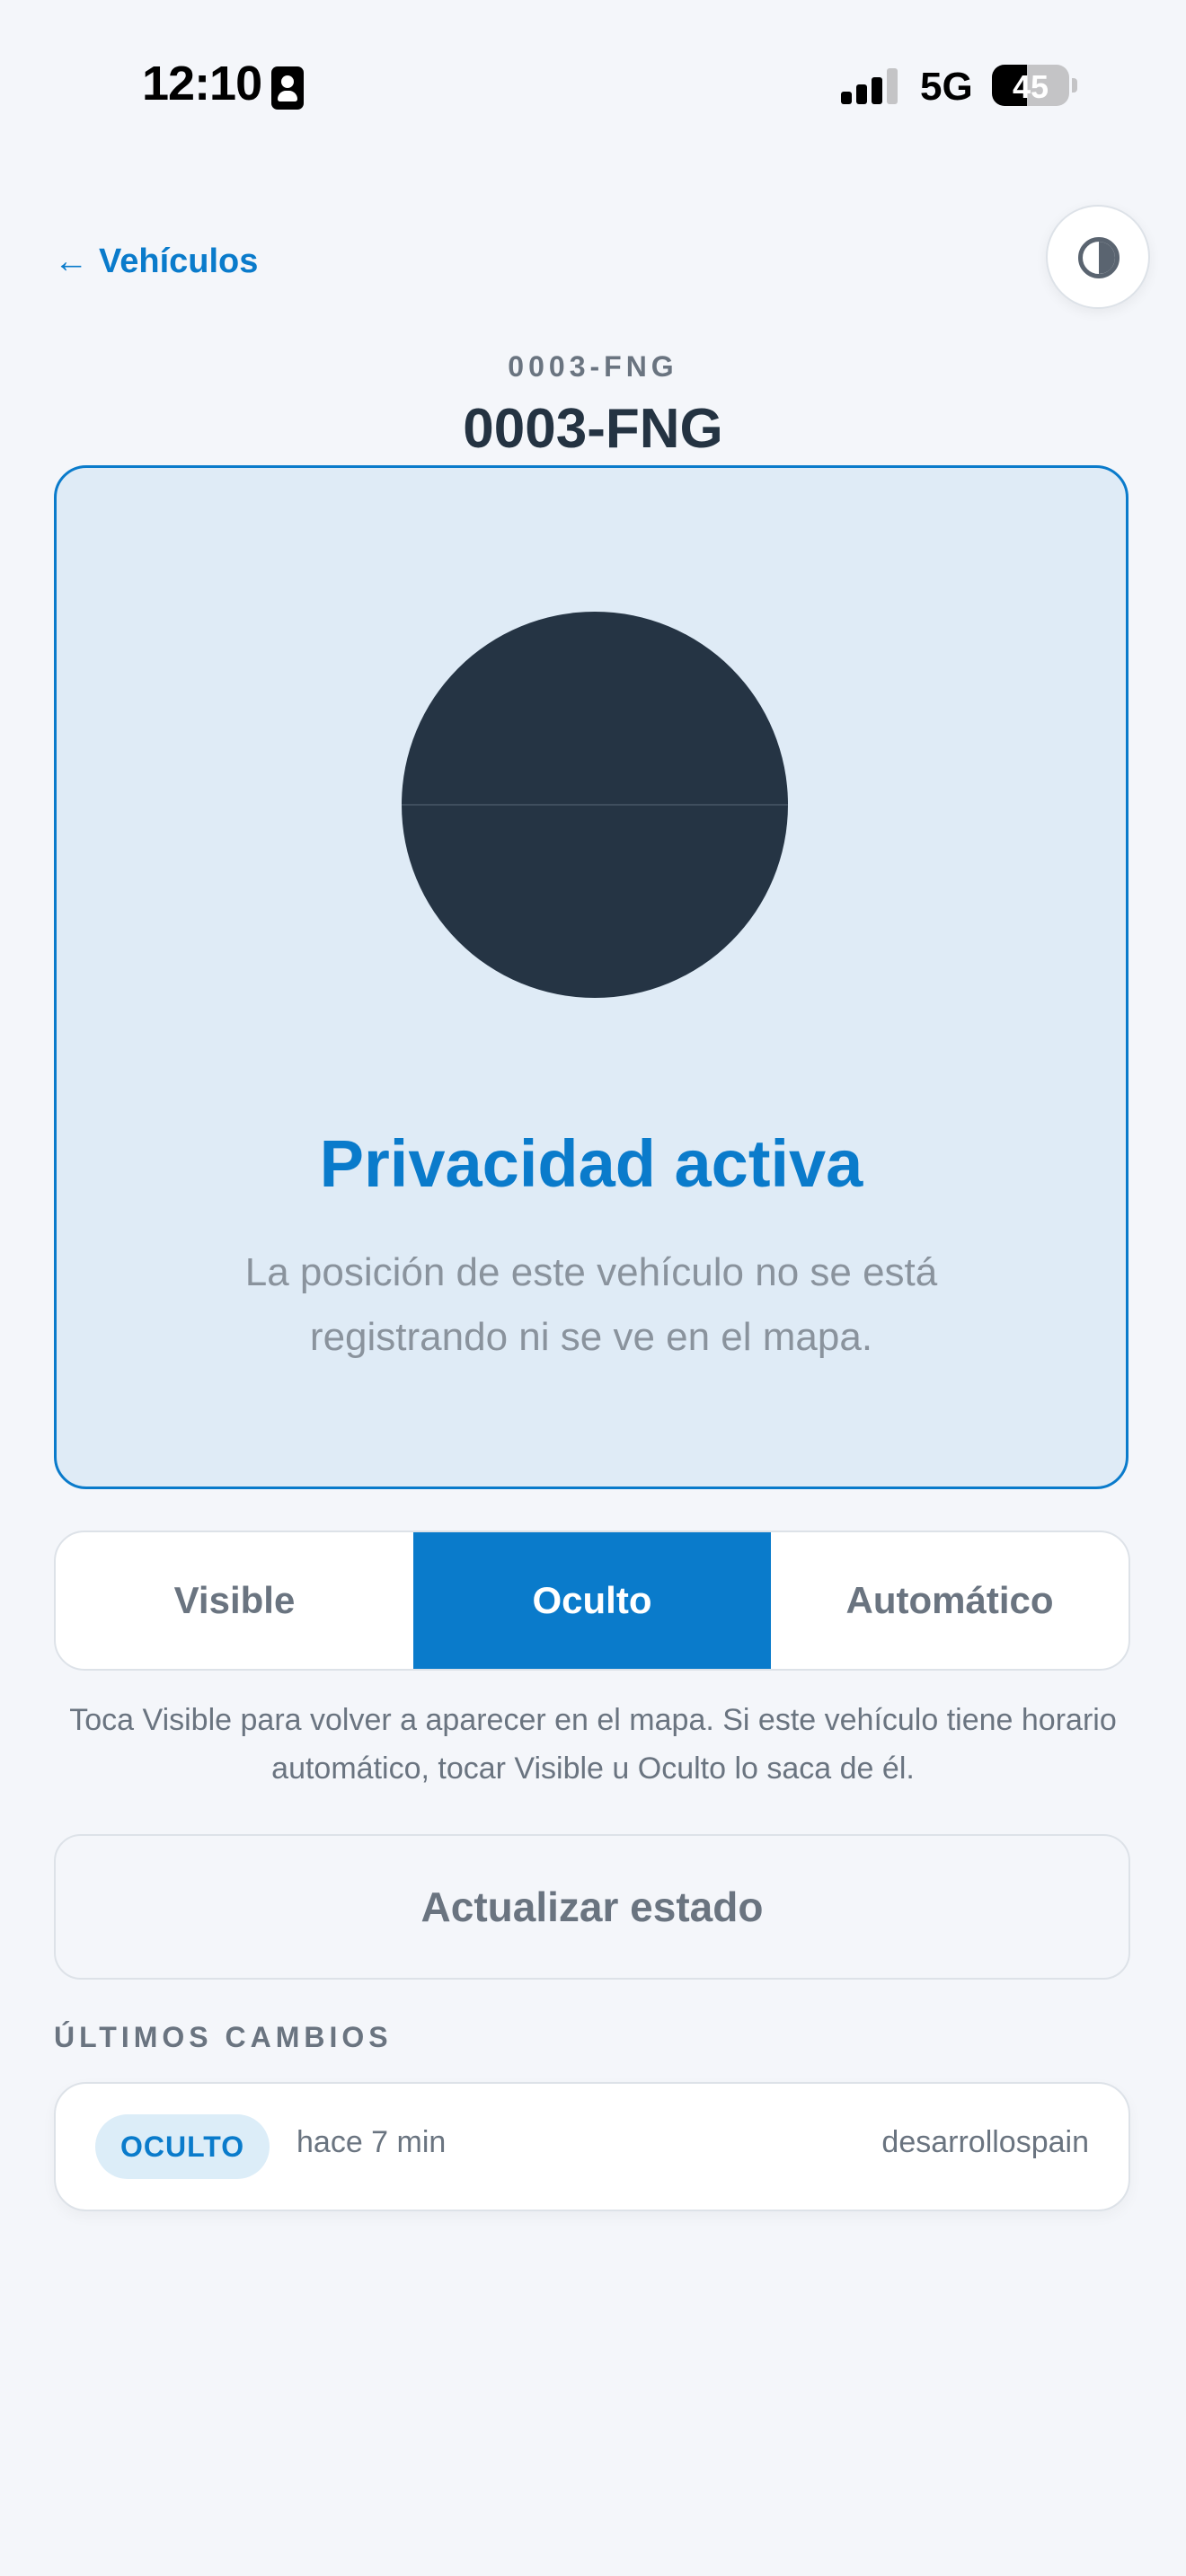  I want to click on page-title: 0003-FNG, so click(593, 429).